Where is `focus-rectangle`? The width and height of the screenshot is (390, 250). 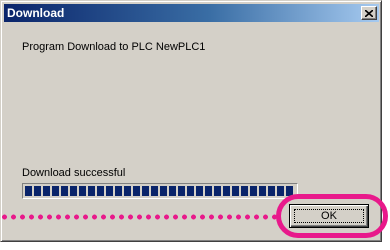
focus-rectangle is located at coordinates (329, 216).